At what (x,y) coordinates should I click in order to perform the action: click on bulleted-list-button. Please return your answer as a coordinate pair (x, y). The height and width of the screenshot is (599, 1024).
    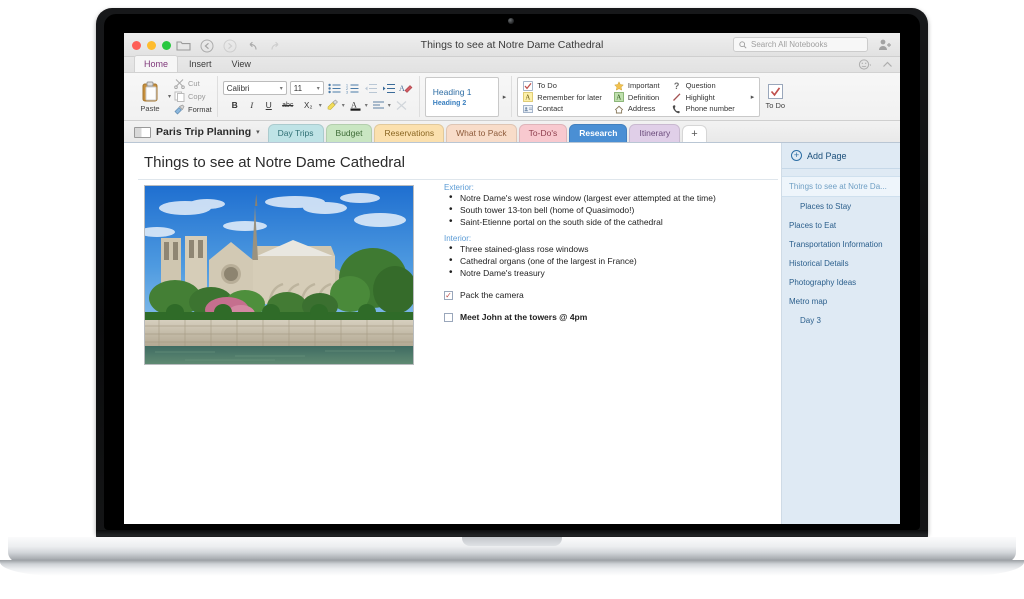
    Looking at the image, I should click on (334, 88).